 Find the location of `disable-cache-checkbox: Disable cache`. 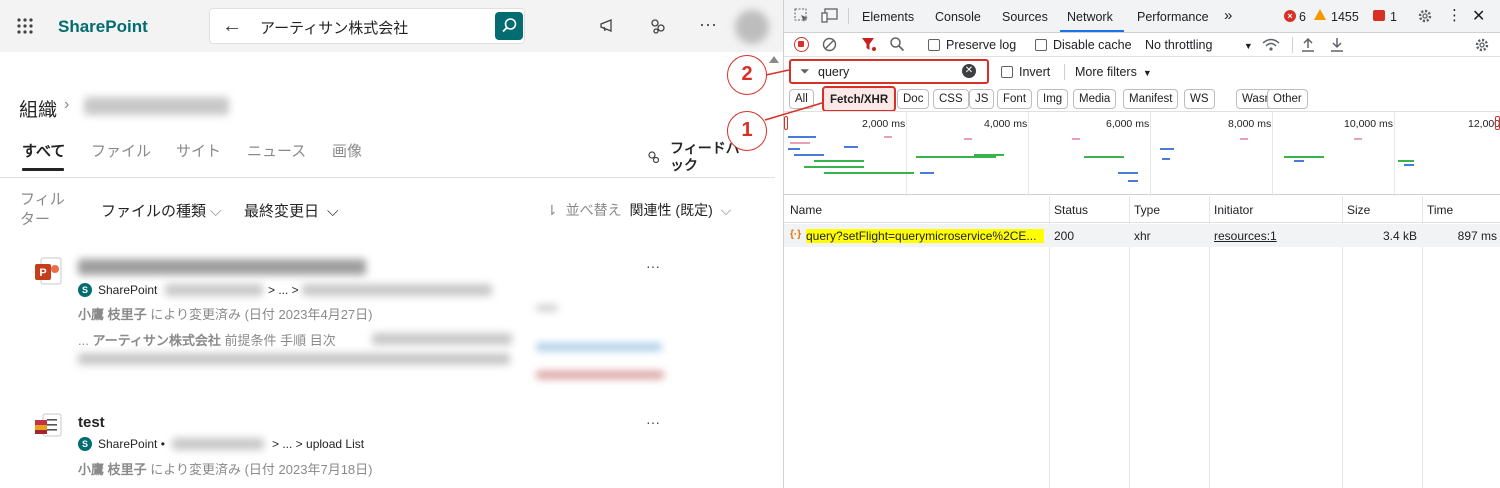

disable-cache-checkbox: Disable cache is located at coordinates (1083, 45).